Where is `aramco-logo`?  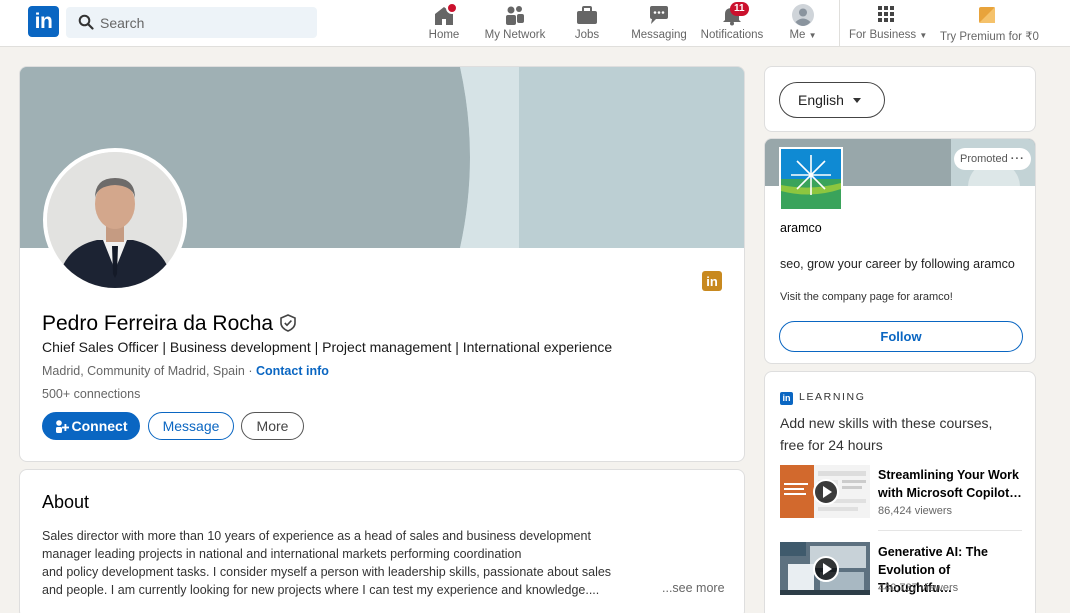
aramco-logo is located at coordinates (811, 179).